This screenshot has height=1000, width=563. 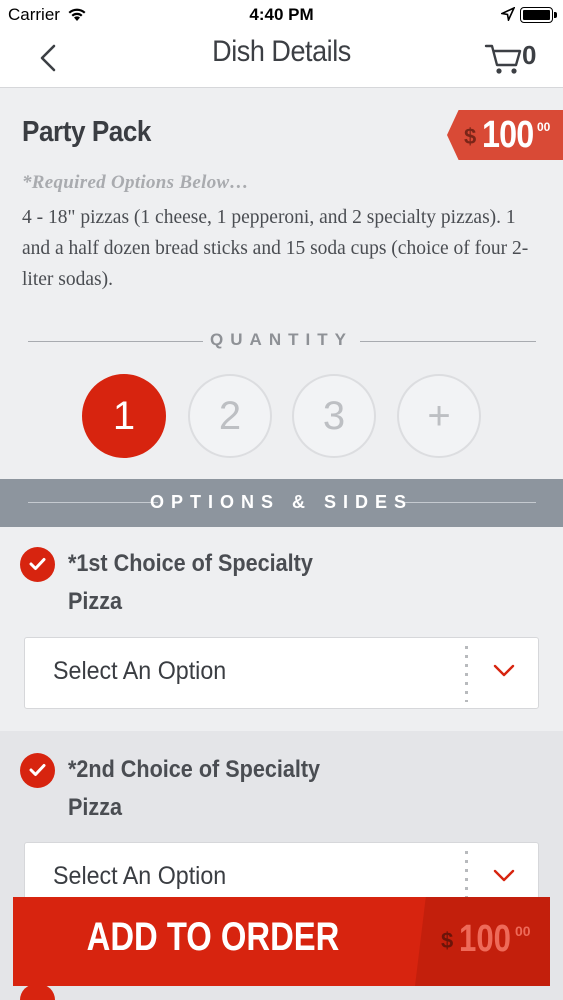 What do you see at coordinates (439, 416) in the screenshot?
I see `quantity-add-button: +` at bounding box center [439, 416].